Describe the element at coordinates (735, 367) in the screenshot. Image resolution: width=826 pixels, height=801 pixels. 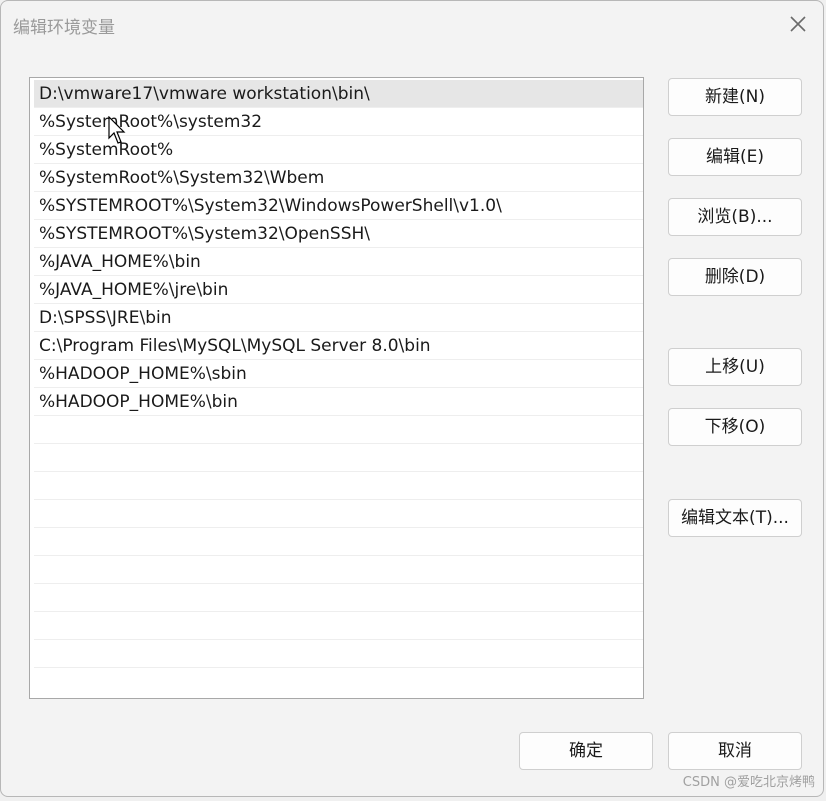
I see `move-up-button: 上移(U)` at that location.